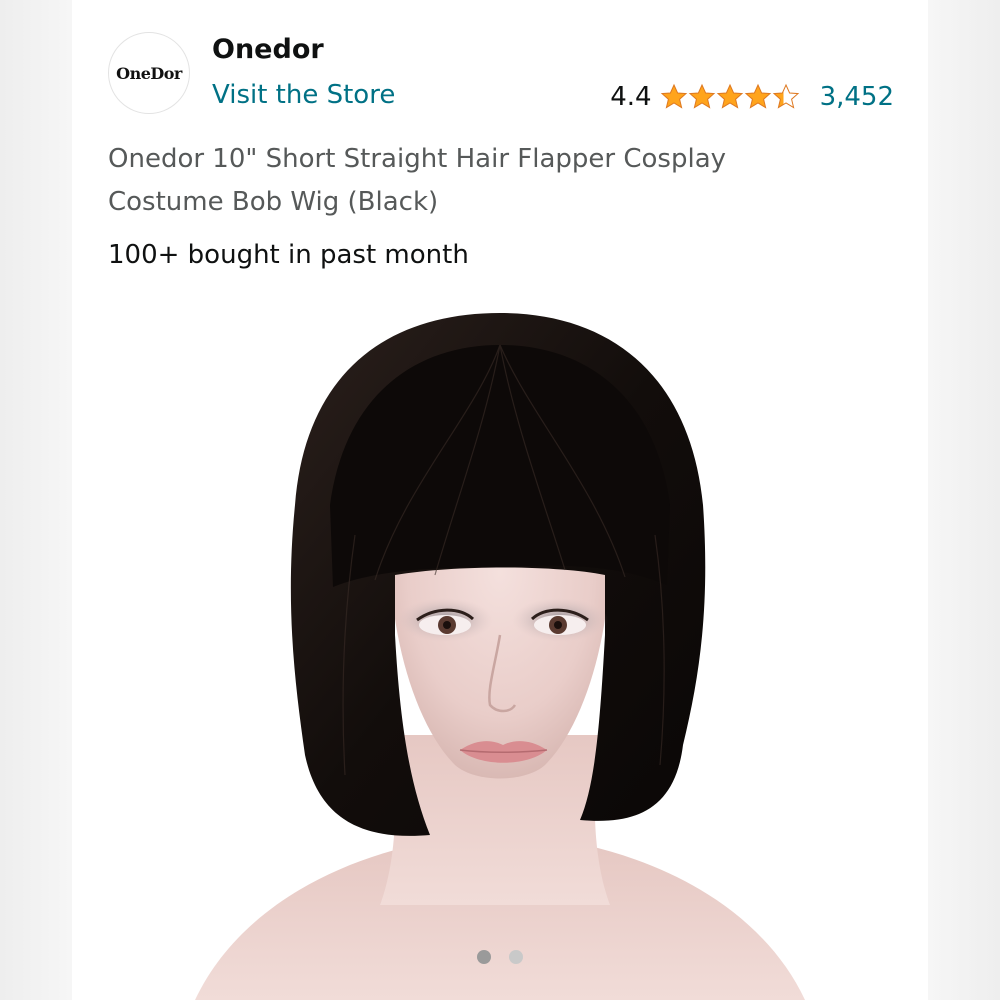  What do you see at coordinates (303, 95) in the screenshot?
I see `visit-store-link: Visit the Store` at bounding box center [303, 95].